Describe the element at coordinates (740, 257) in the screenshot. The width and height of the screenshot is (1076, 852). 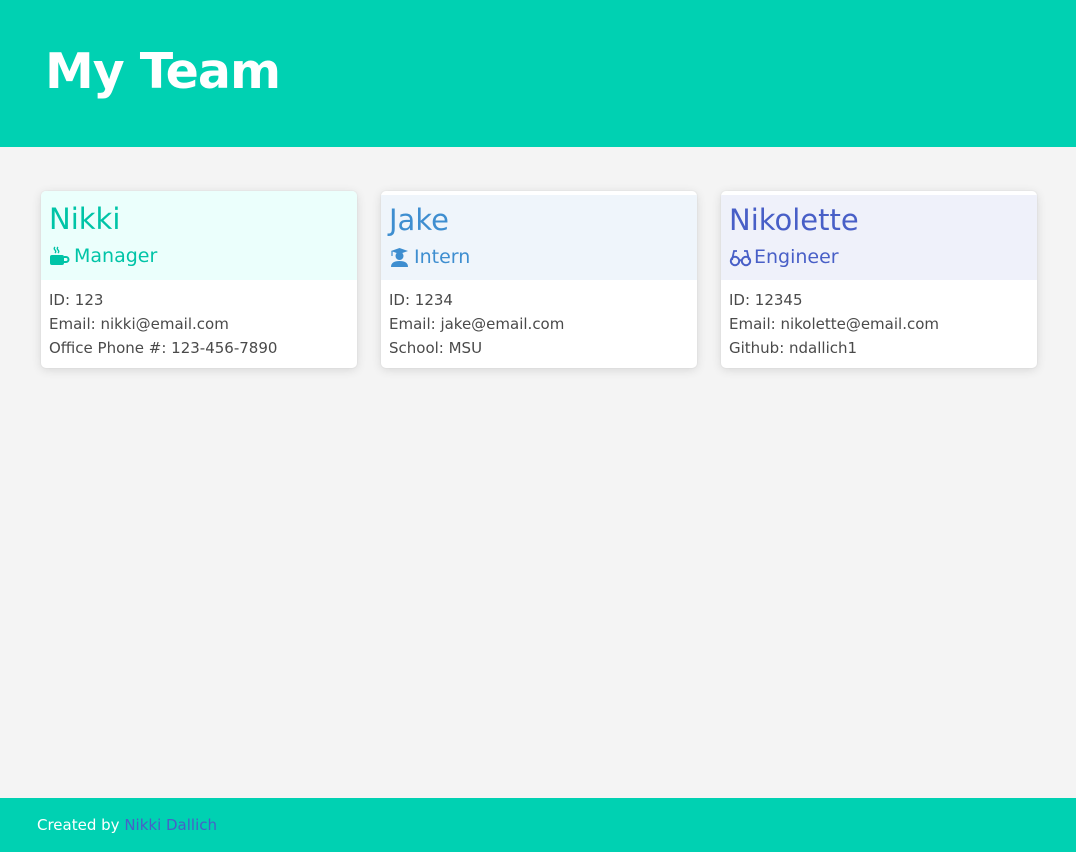
I see `glasses-icon` at that location.